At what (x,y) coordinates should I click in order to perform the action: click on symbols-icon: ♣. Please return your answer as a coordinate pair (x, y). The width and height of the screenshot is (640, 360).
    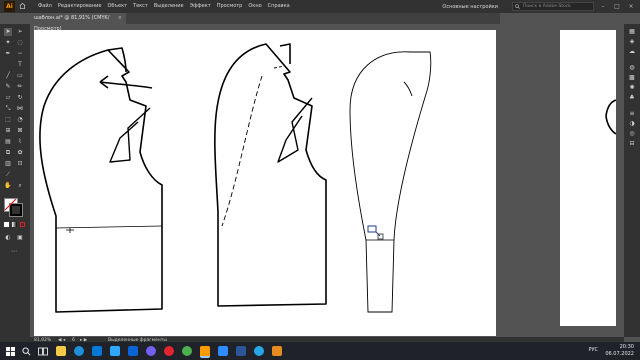
    Looking at the image, I should click on (632, 98).